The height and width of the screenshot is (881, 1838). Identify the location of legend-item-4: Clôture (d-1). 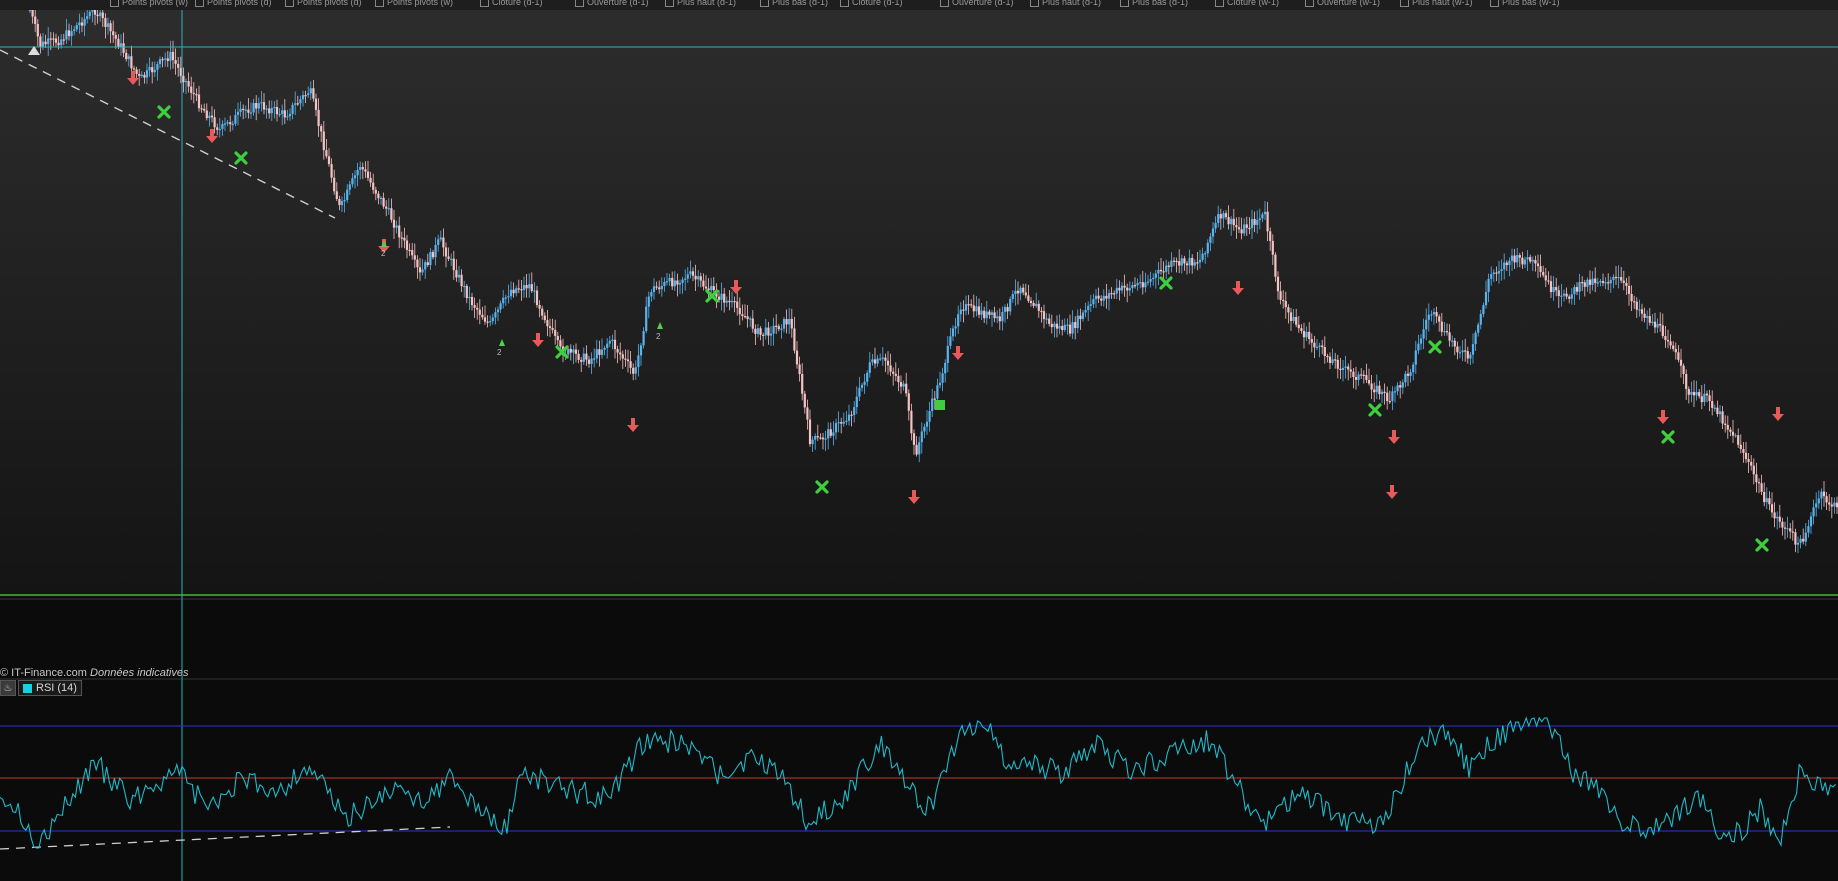
(511, 4).